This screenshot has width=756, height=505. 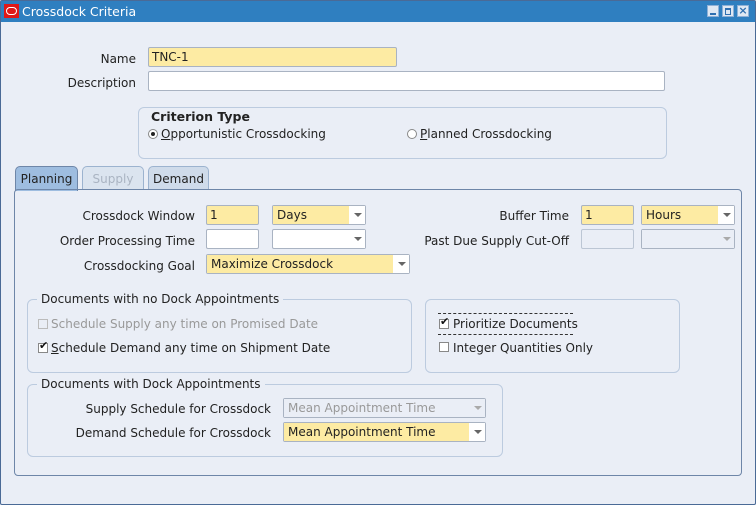 What do you see at coordinates (127, 241) in the screenshot?
I see `order-processing-time-label: Order Processing Time` at bounding box center [127, 241].